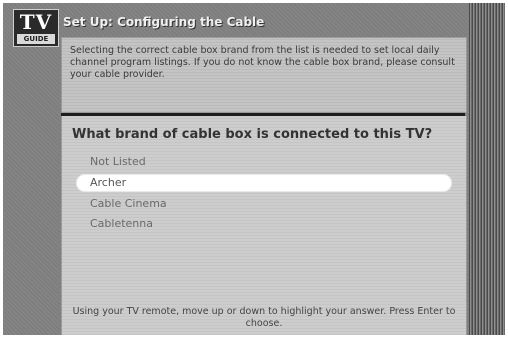 The height and width of the screenshot is (338, 508). What do you see at coordinates (121, 224) in the screenshot?
I see `option-cabletenna: Cabletenna` at bounding box center [121, 224].